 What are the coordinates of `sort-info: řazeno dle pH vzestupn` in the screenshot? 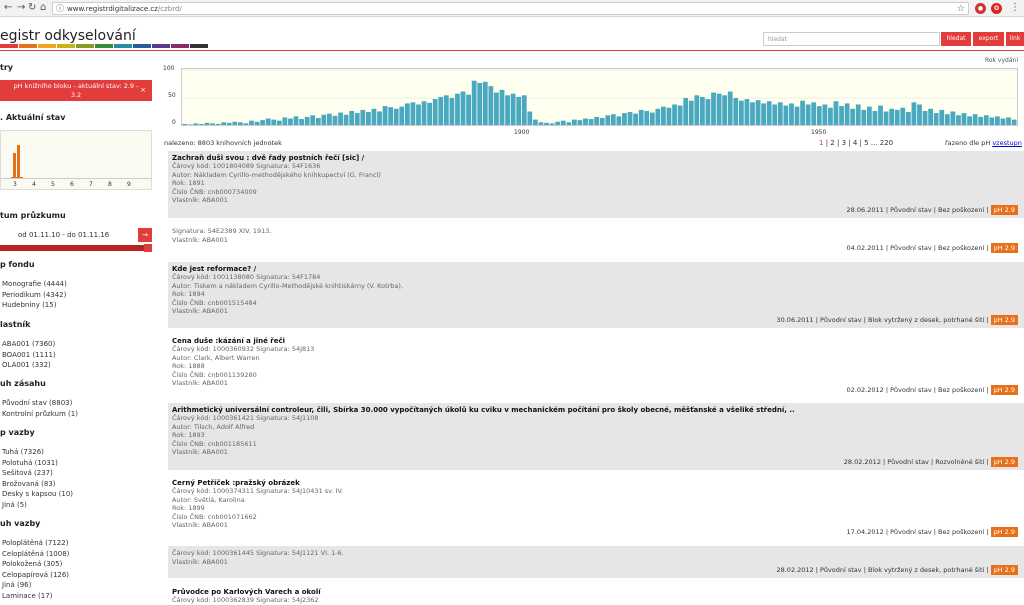 It's located at (983, 143).